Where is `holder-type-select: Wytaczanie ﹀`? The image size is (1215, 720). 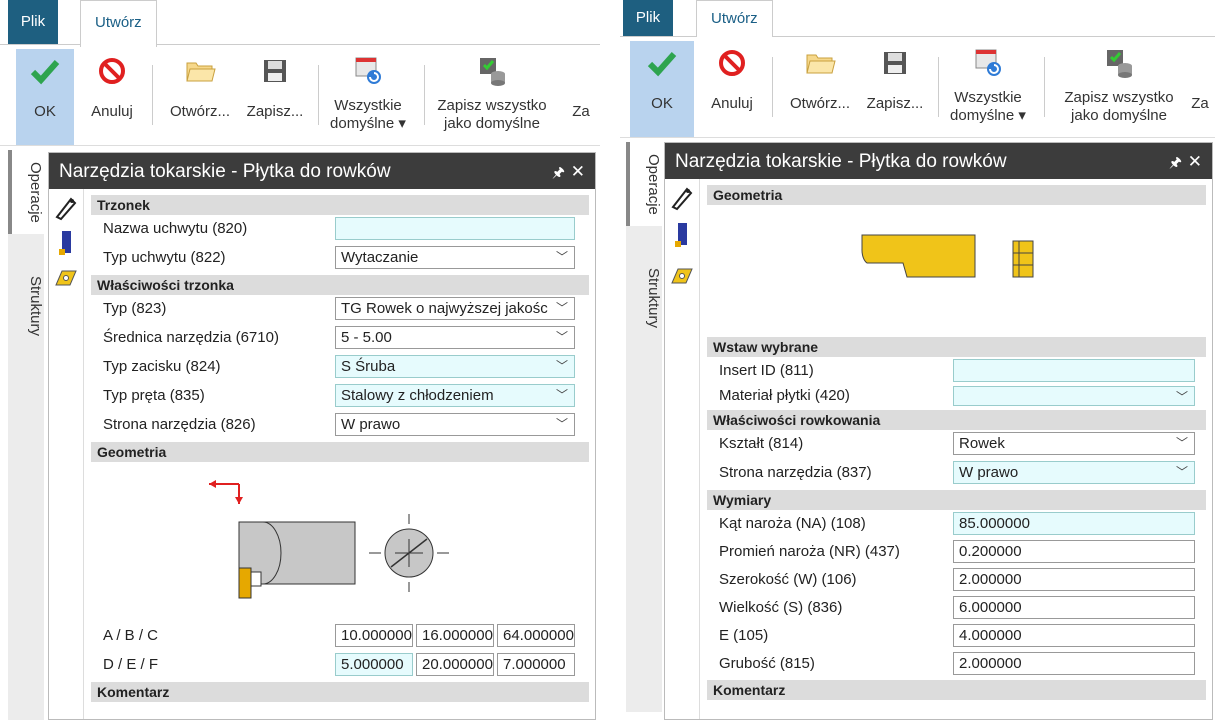
holder-type-select: Wytaczanie ﹀ is located at coordinates (455, 257).